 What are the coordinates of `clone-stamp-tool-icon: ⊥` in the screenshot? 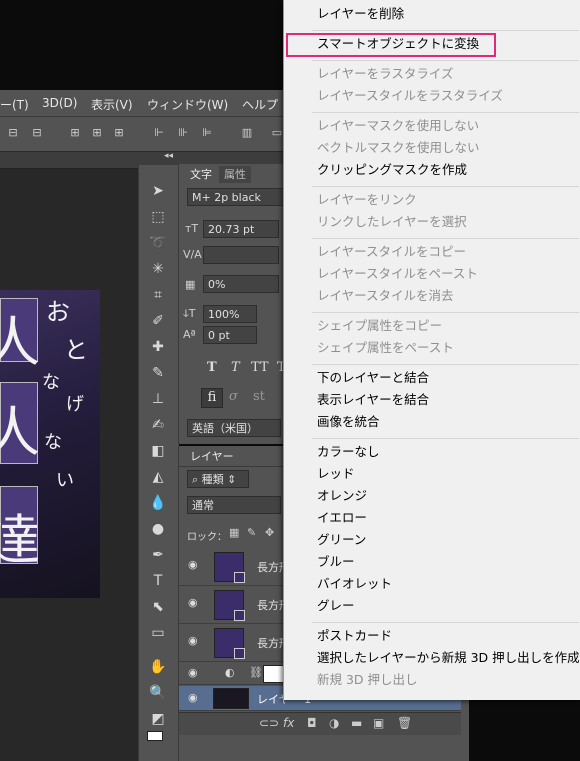 It's located at (158, 399).